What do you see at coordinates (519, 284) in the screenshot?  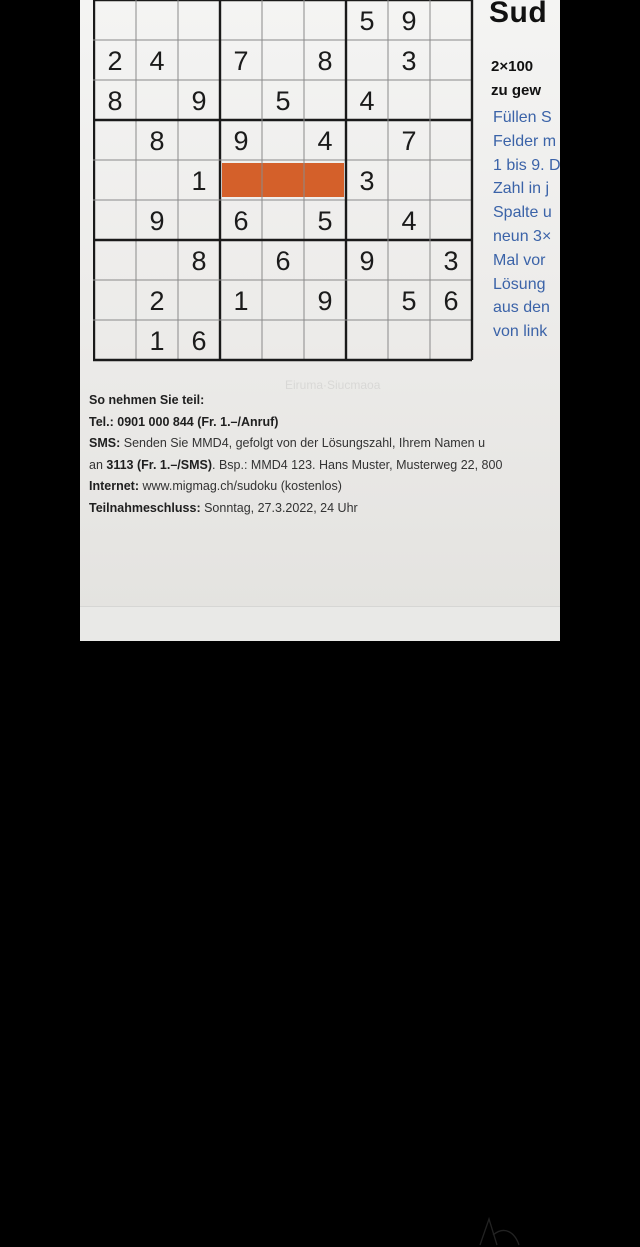 I see `instructions-line: Lösung` at bounding box center [519, 284].